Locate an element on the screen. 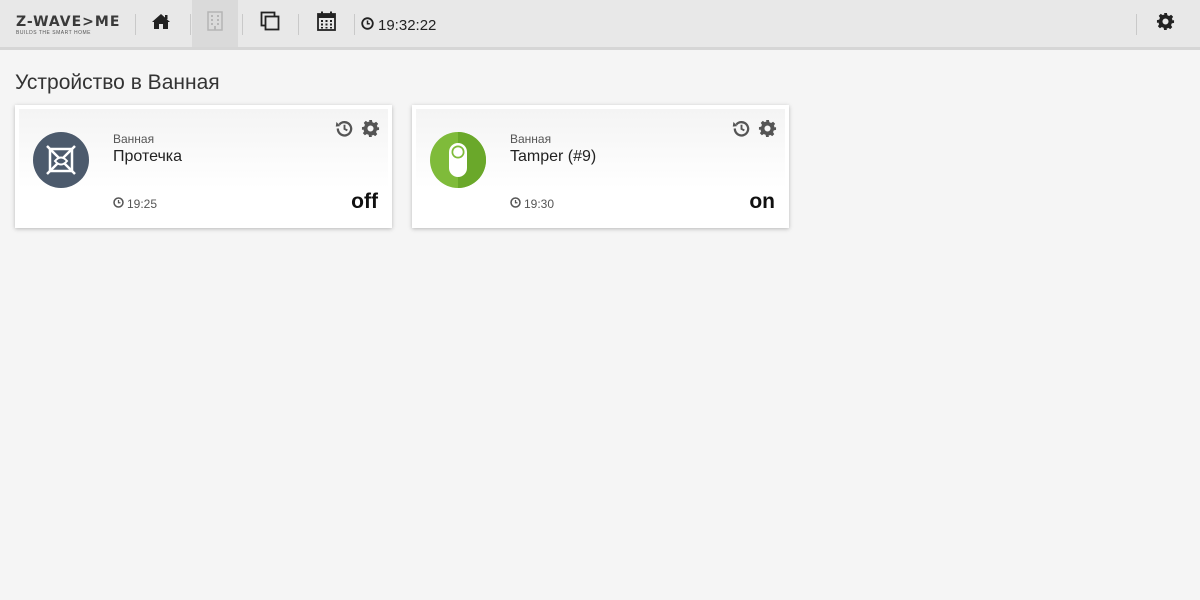 This screenshot has width=1200, height=600. building-icon is located at coordinates (215, 23).